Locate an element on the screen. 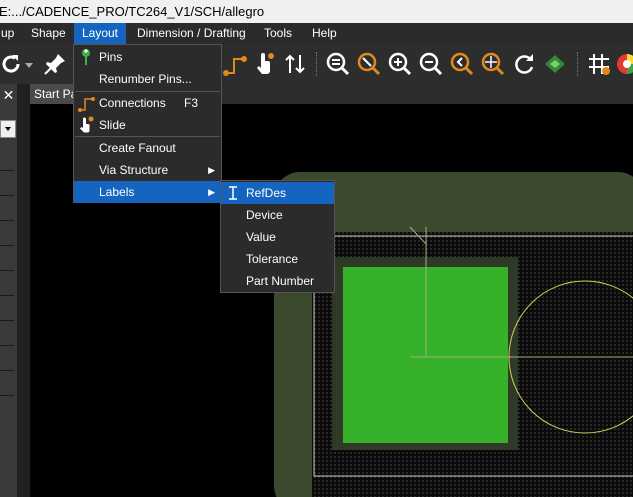 The height and width of the screenshot is (497, 633). menu-item-label: RefDes is located at coordinates (266, 193).